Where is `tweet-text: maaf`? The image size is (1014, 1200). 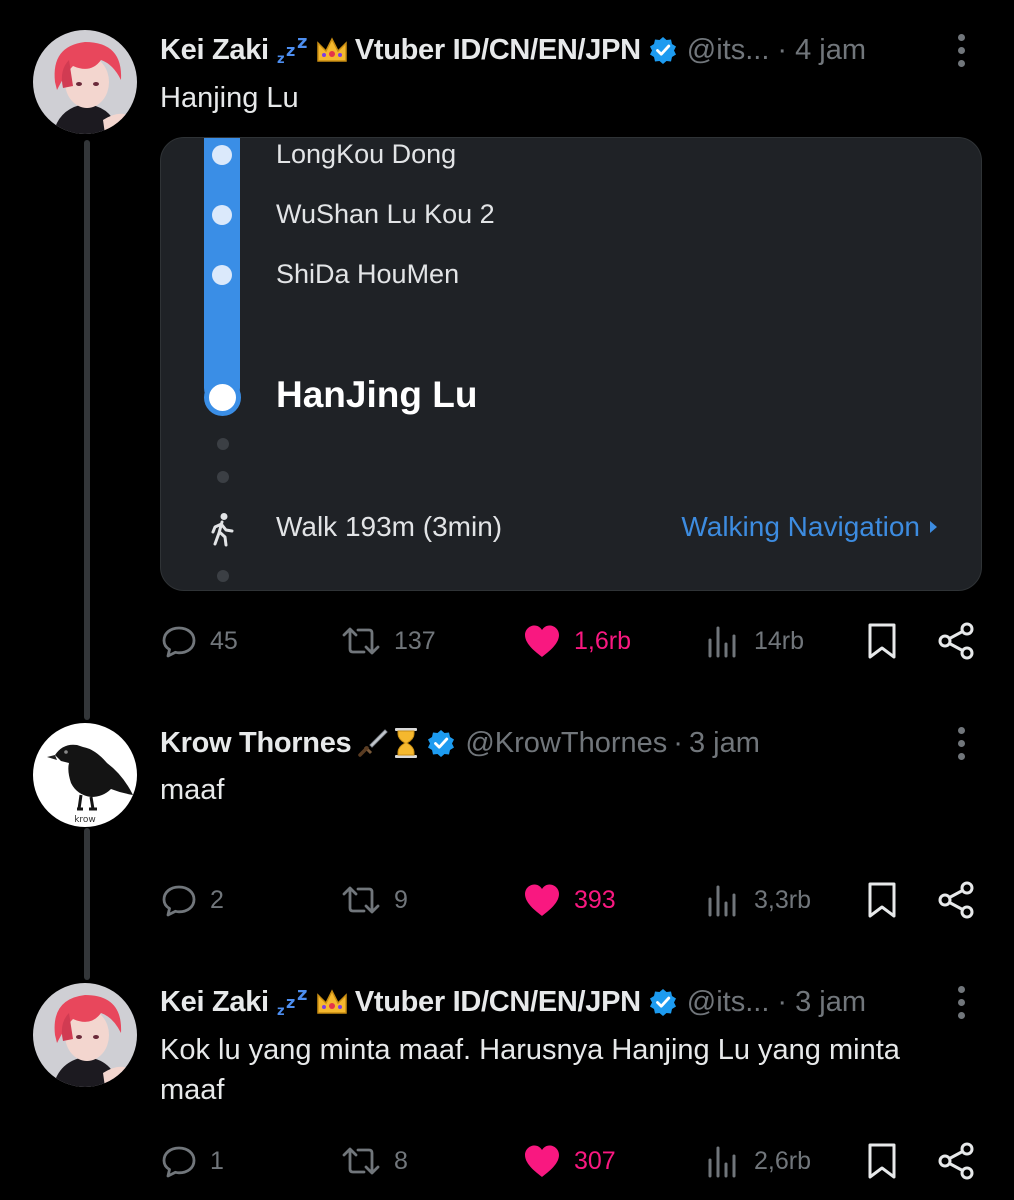
tweet-text: maaf is located at coordinates (192, 790).